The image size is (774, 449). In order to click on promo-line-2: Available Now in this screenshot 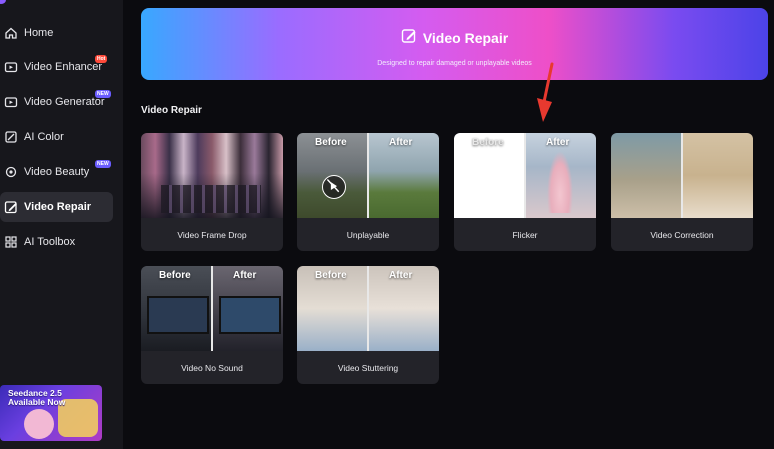, I will do `click(37, 402)`.